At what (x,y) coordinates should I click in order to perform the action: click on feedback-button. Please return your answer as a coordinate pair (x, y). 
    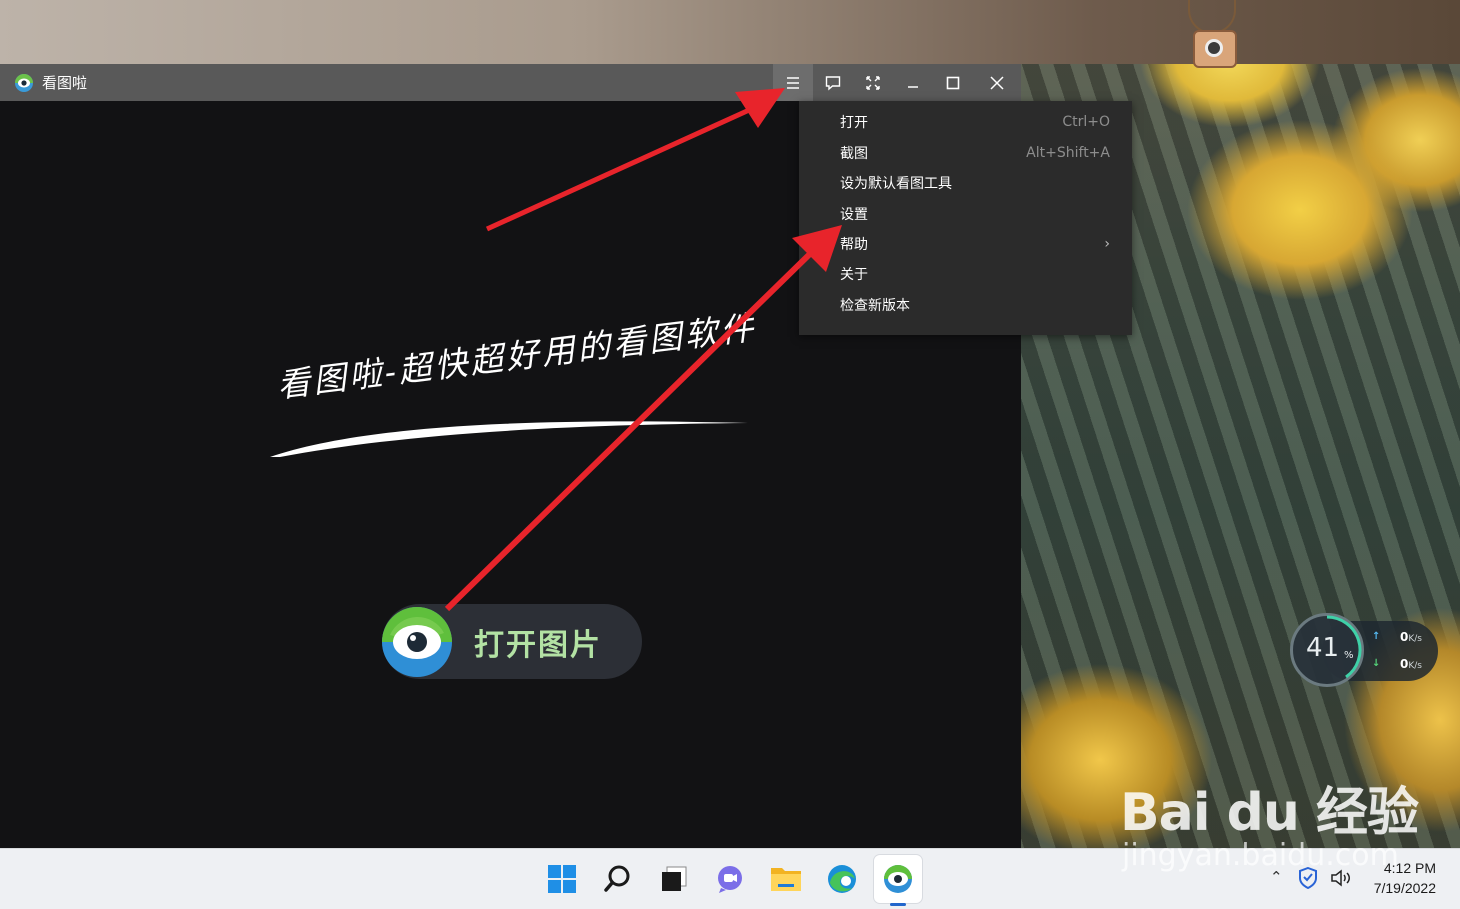
    Looking at the image, I should click on (833, 82).